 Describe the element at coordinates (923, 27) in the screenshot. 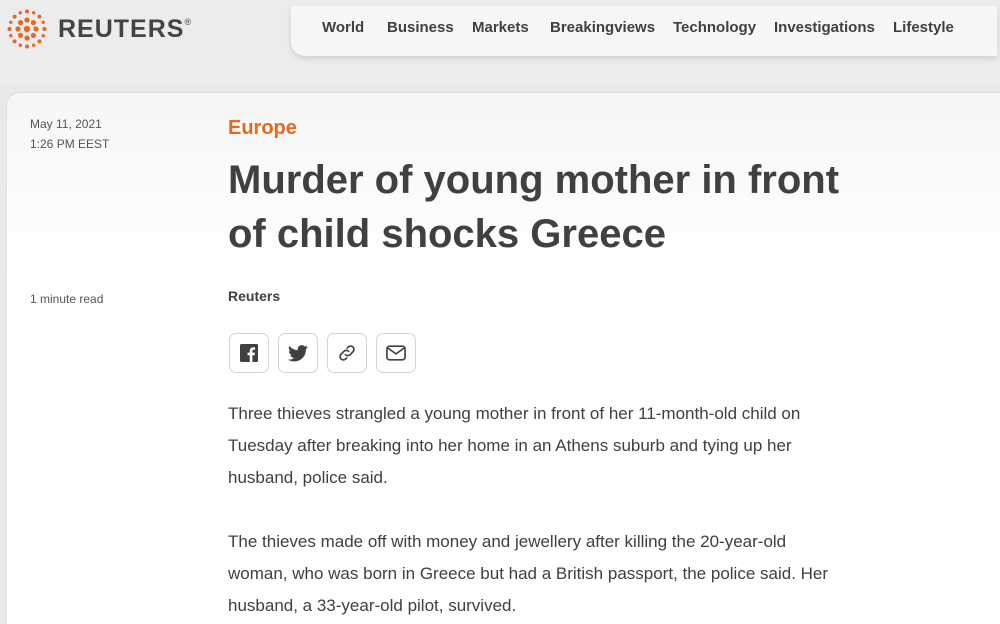

I see `nav-item-lifestyle: Lifestyle` at that location.